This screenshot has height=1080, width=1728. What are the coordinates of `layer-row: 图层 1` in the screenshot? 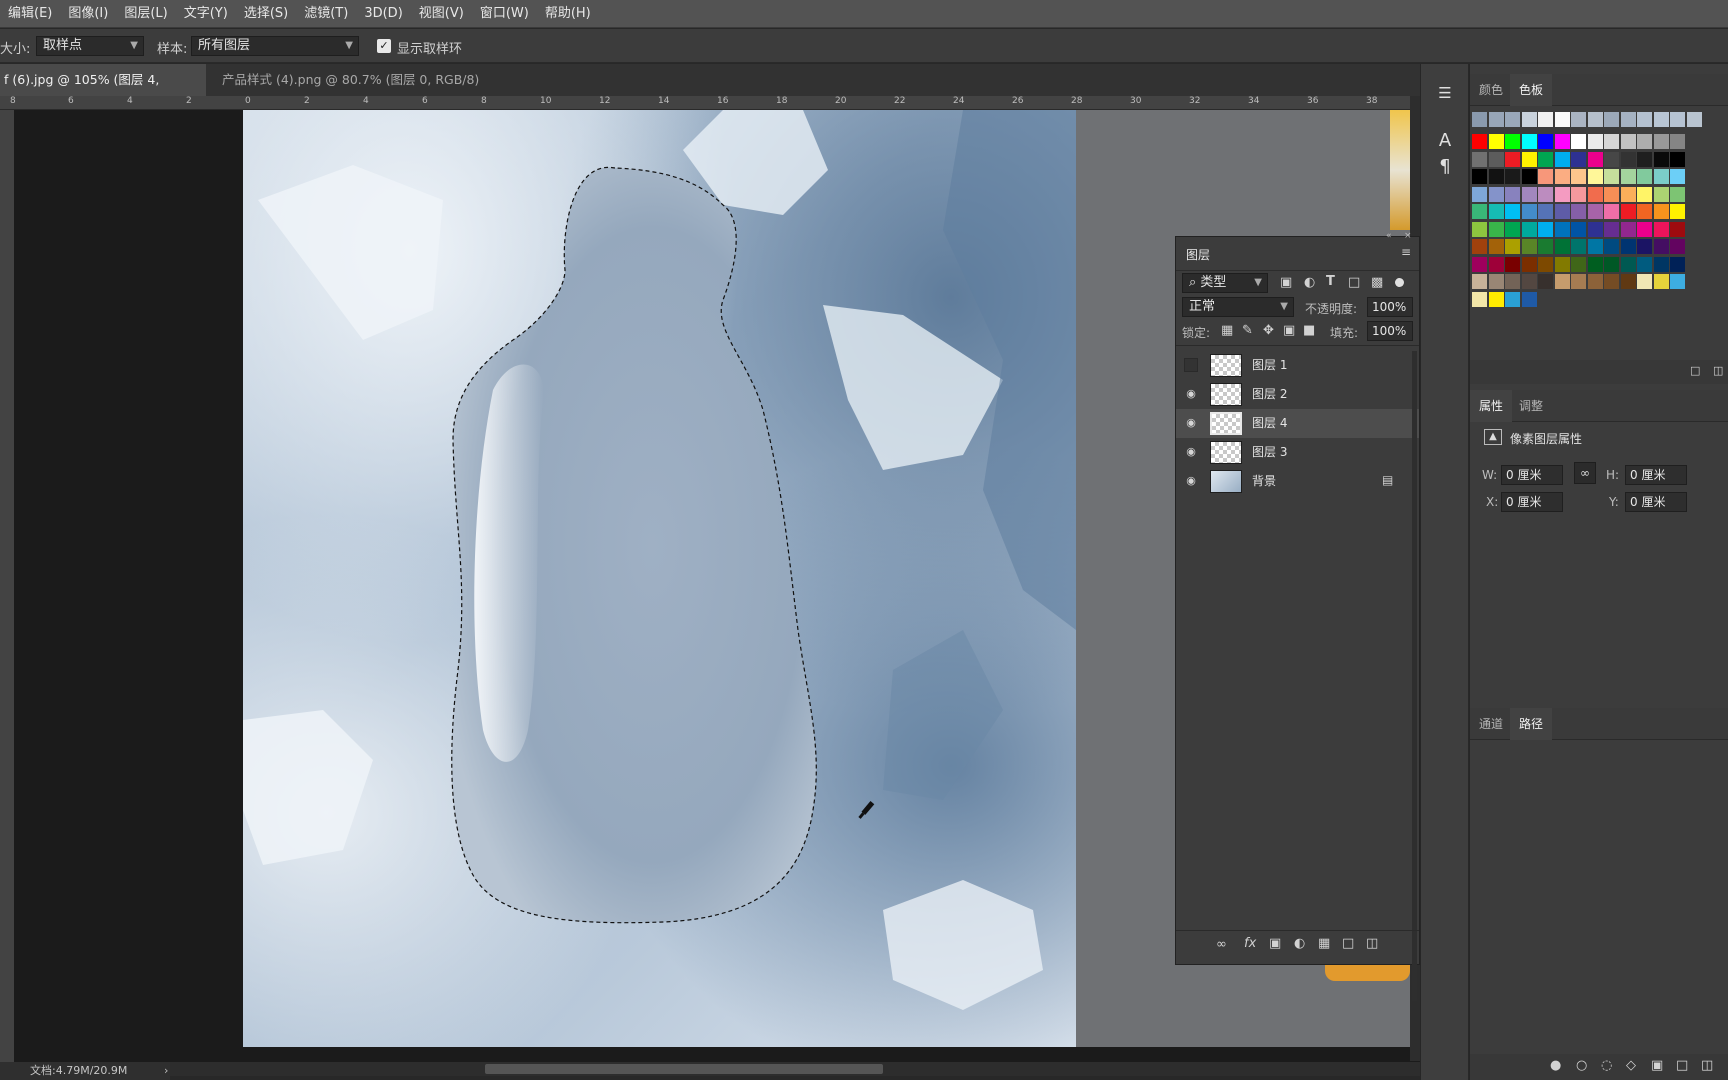 It's located at (1297, 365).